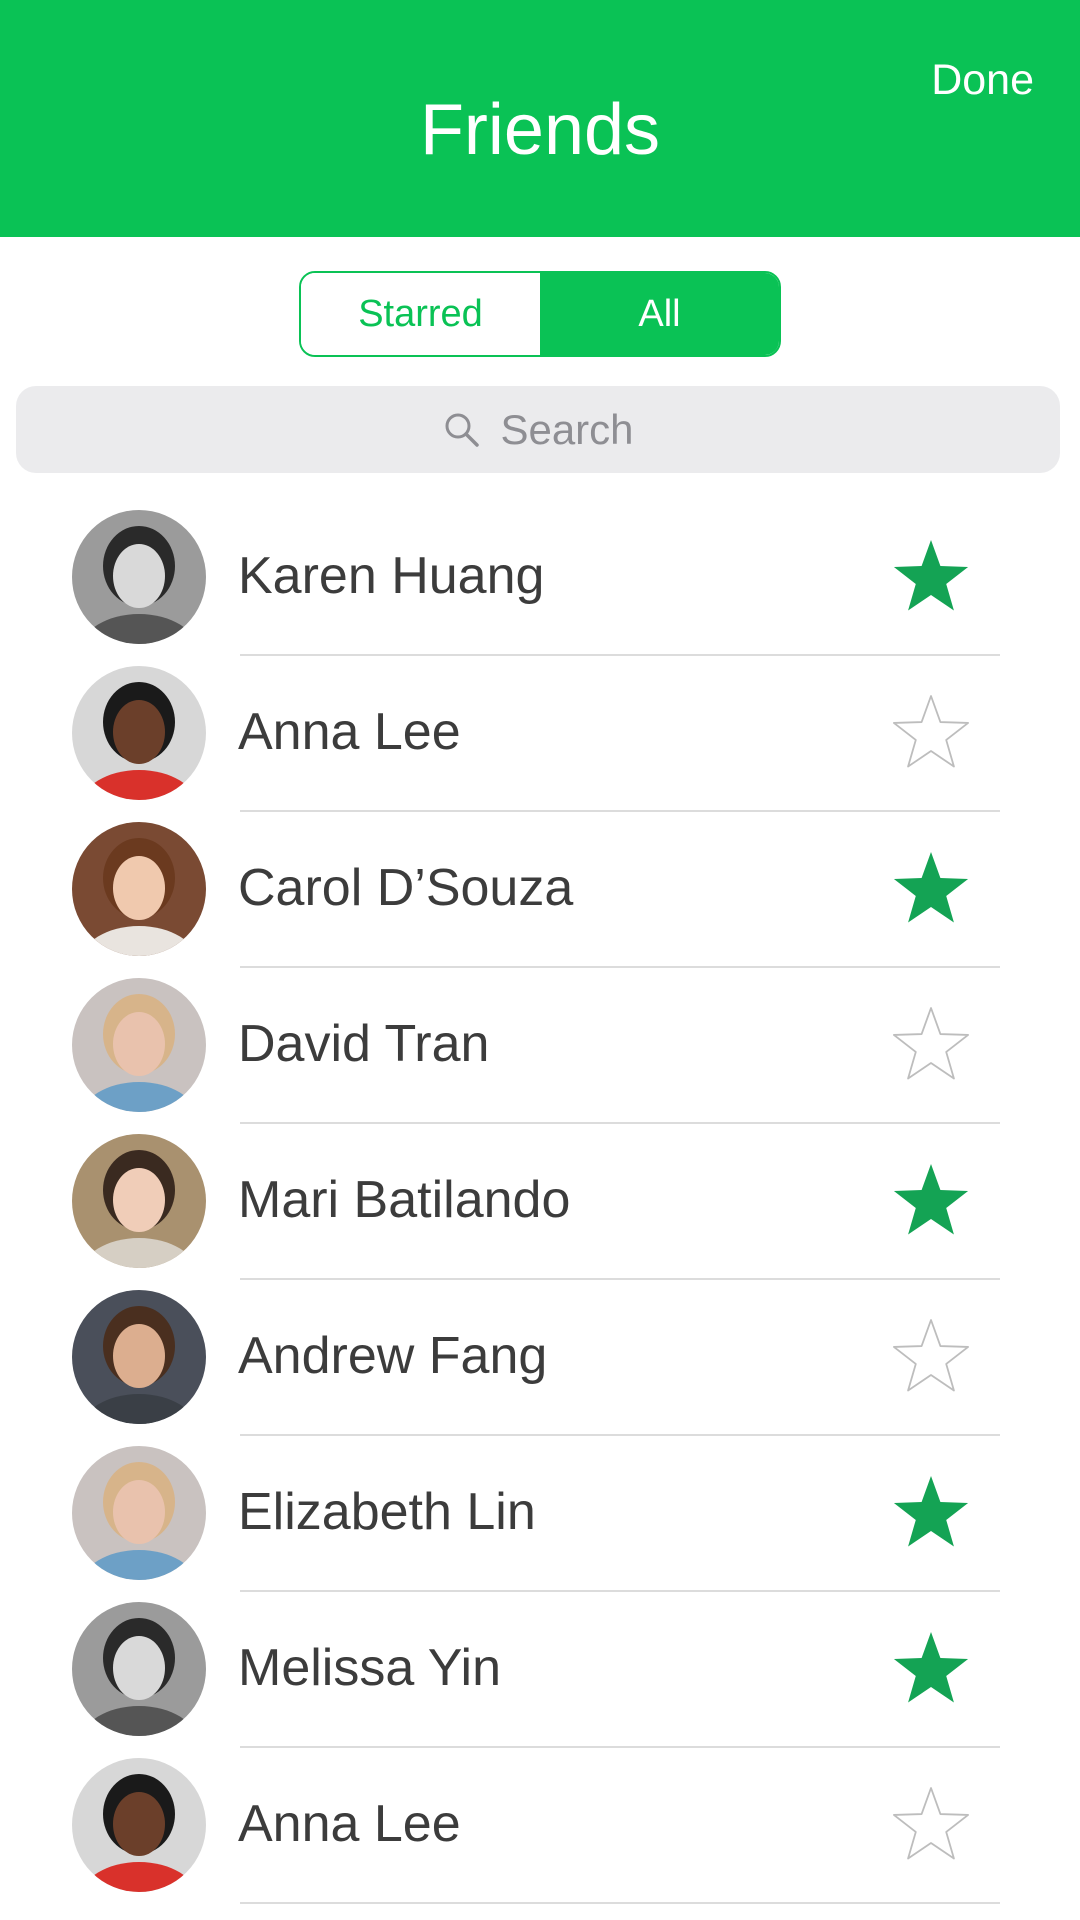  Describe the element at coordinates (620, 1903) in the screenshot. I see `row-divider` at that location.